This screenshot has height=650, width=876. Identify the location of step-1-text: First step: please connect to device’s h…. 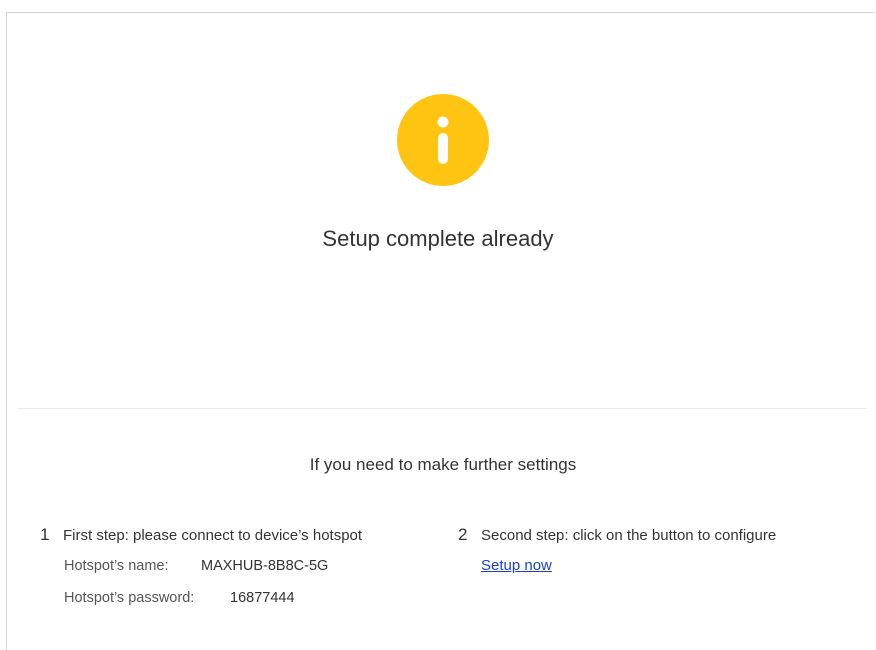
(213, 535).